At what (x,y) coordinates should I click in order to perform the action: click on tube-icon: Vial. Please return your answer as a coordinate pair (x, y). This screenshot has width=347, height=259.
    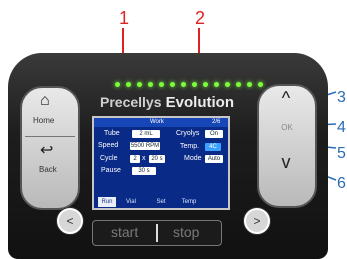
    Looking at the image, I should click on (131, 202).